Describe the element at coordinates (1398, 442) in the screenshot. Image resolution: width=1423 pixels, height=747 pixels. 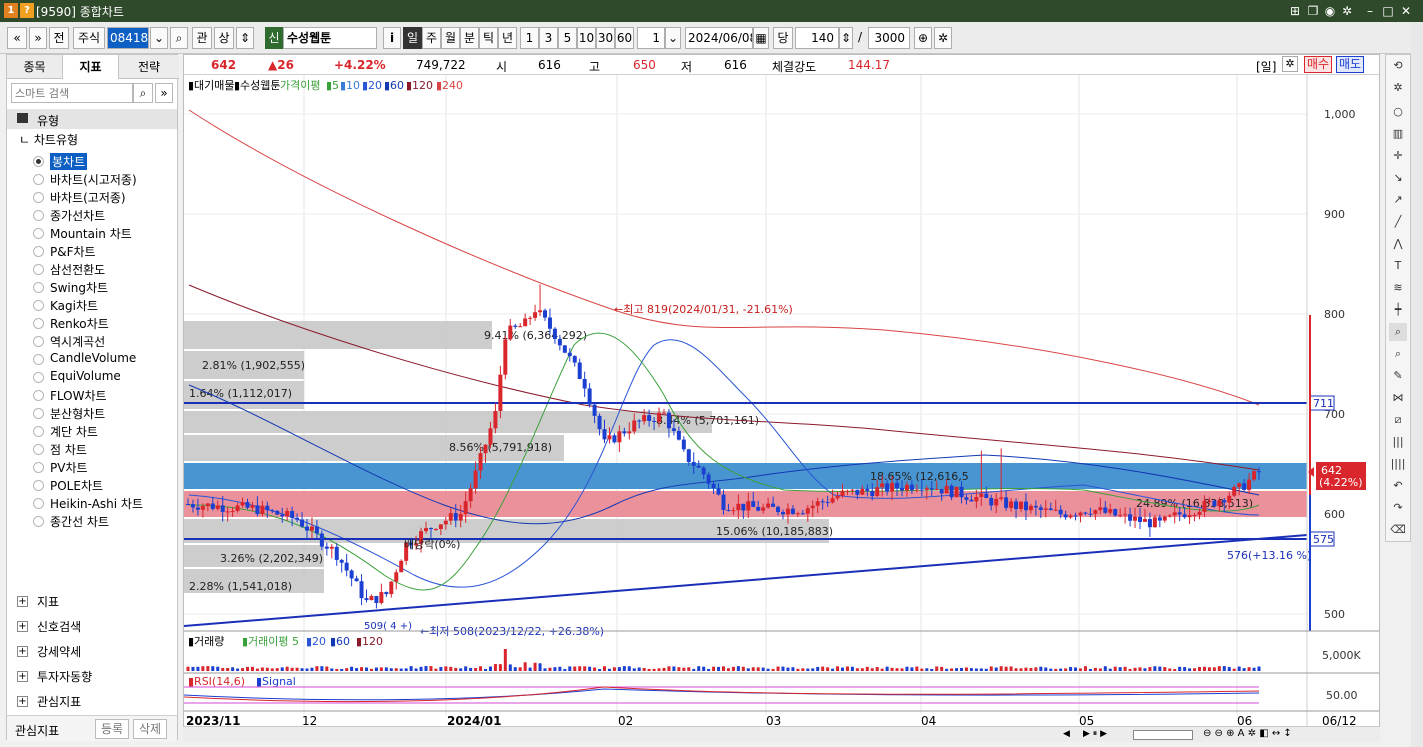
I see `bars-icon: |||` at that location.